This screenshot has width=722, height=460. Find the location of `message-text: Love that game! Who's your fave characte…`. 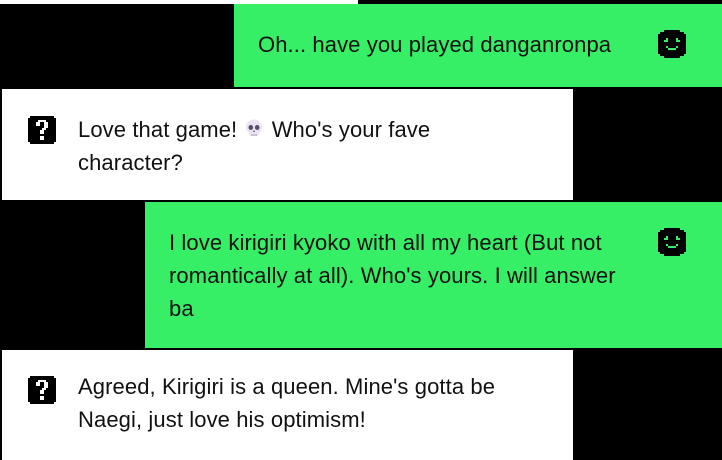

message-text: Love that game! Who's your fave characte… is located at coordinates (298, 146).